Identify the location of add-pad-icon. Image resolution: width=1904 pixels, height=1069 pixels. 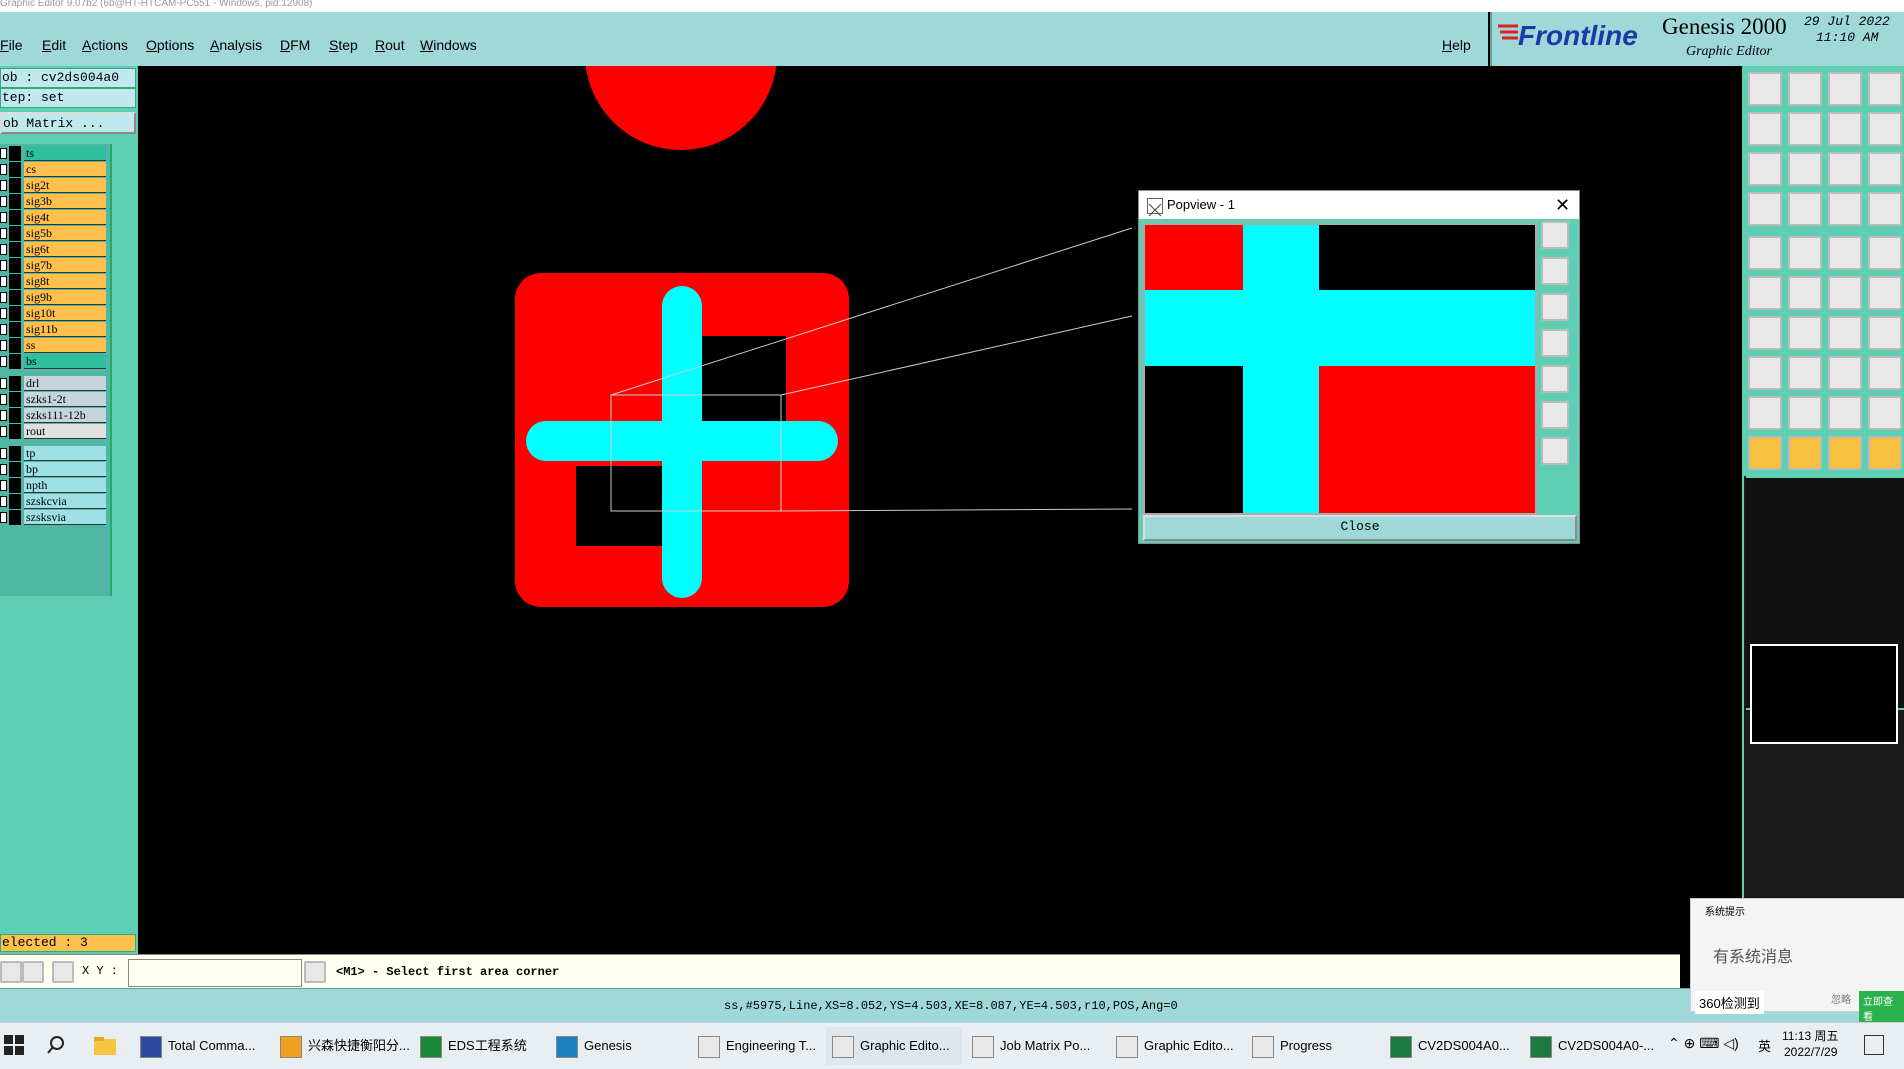
(1765, 373).